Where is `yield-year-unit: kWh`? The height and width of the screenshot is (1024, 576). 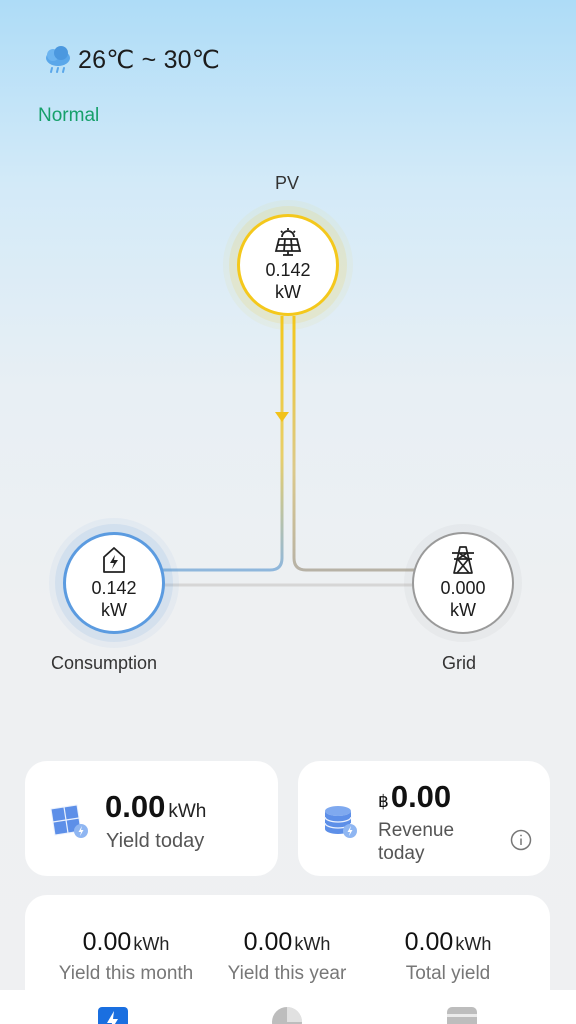
yield-year-unit: kWh is located at coordinates (312, 944).